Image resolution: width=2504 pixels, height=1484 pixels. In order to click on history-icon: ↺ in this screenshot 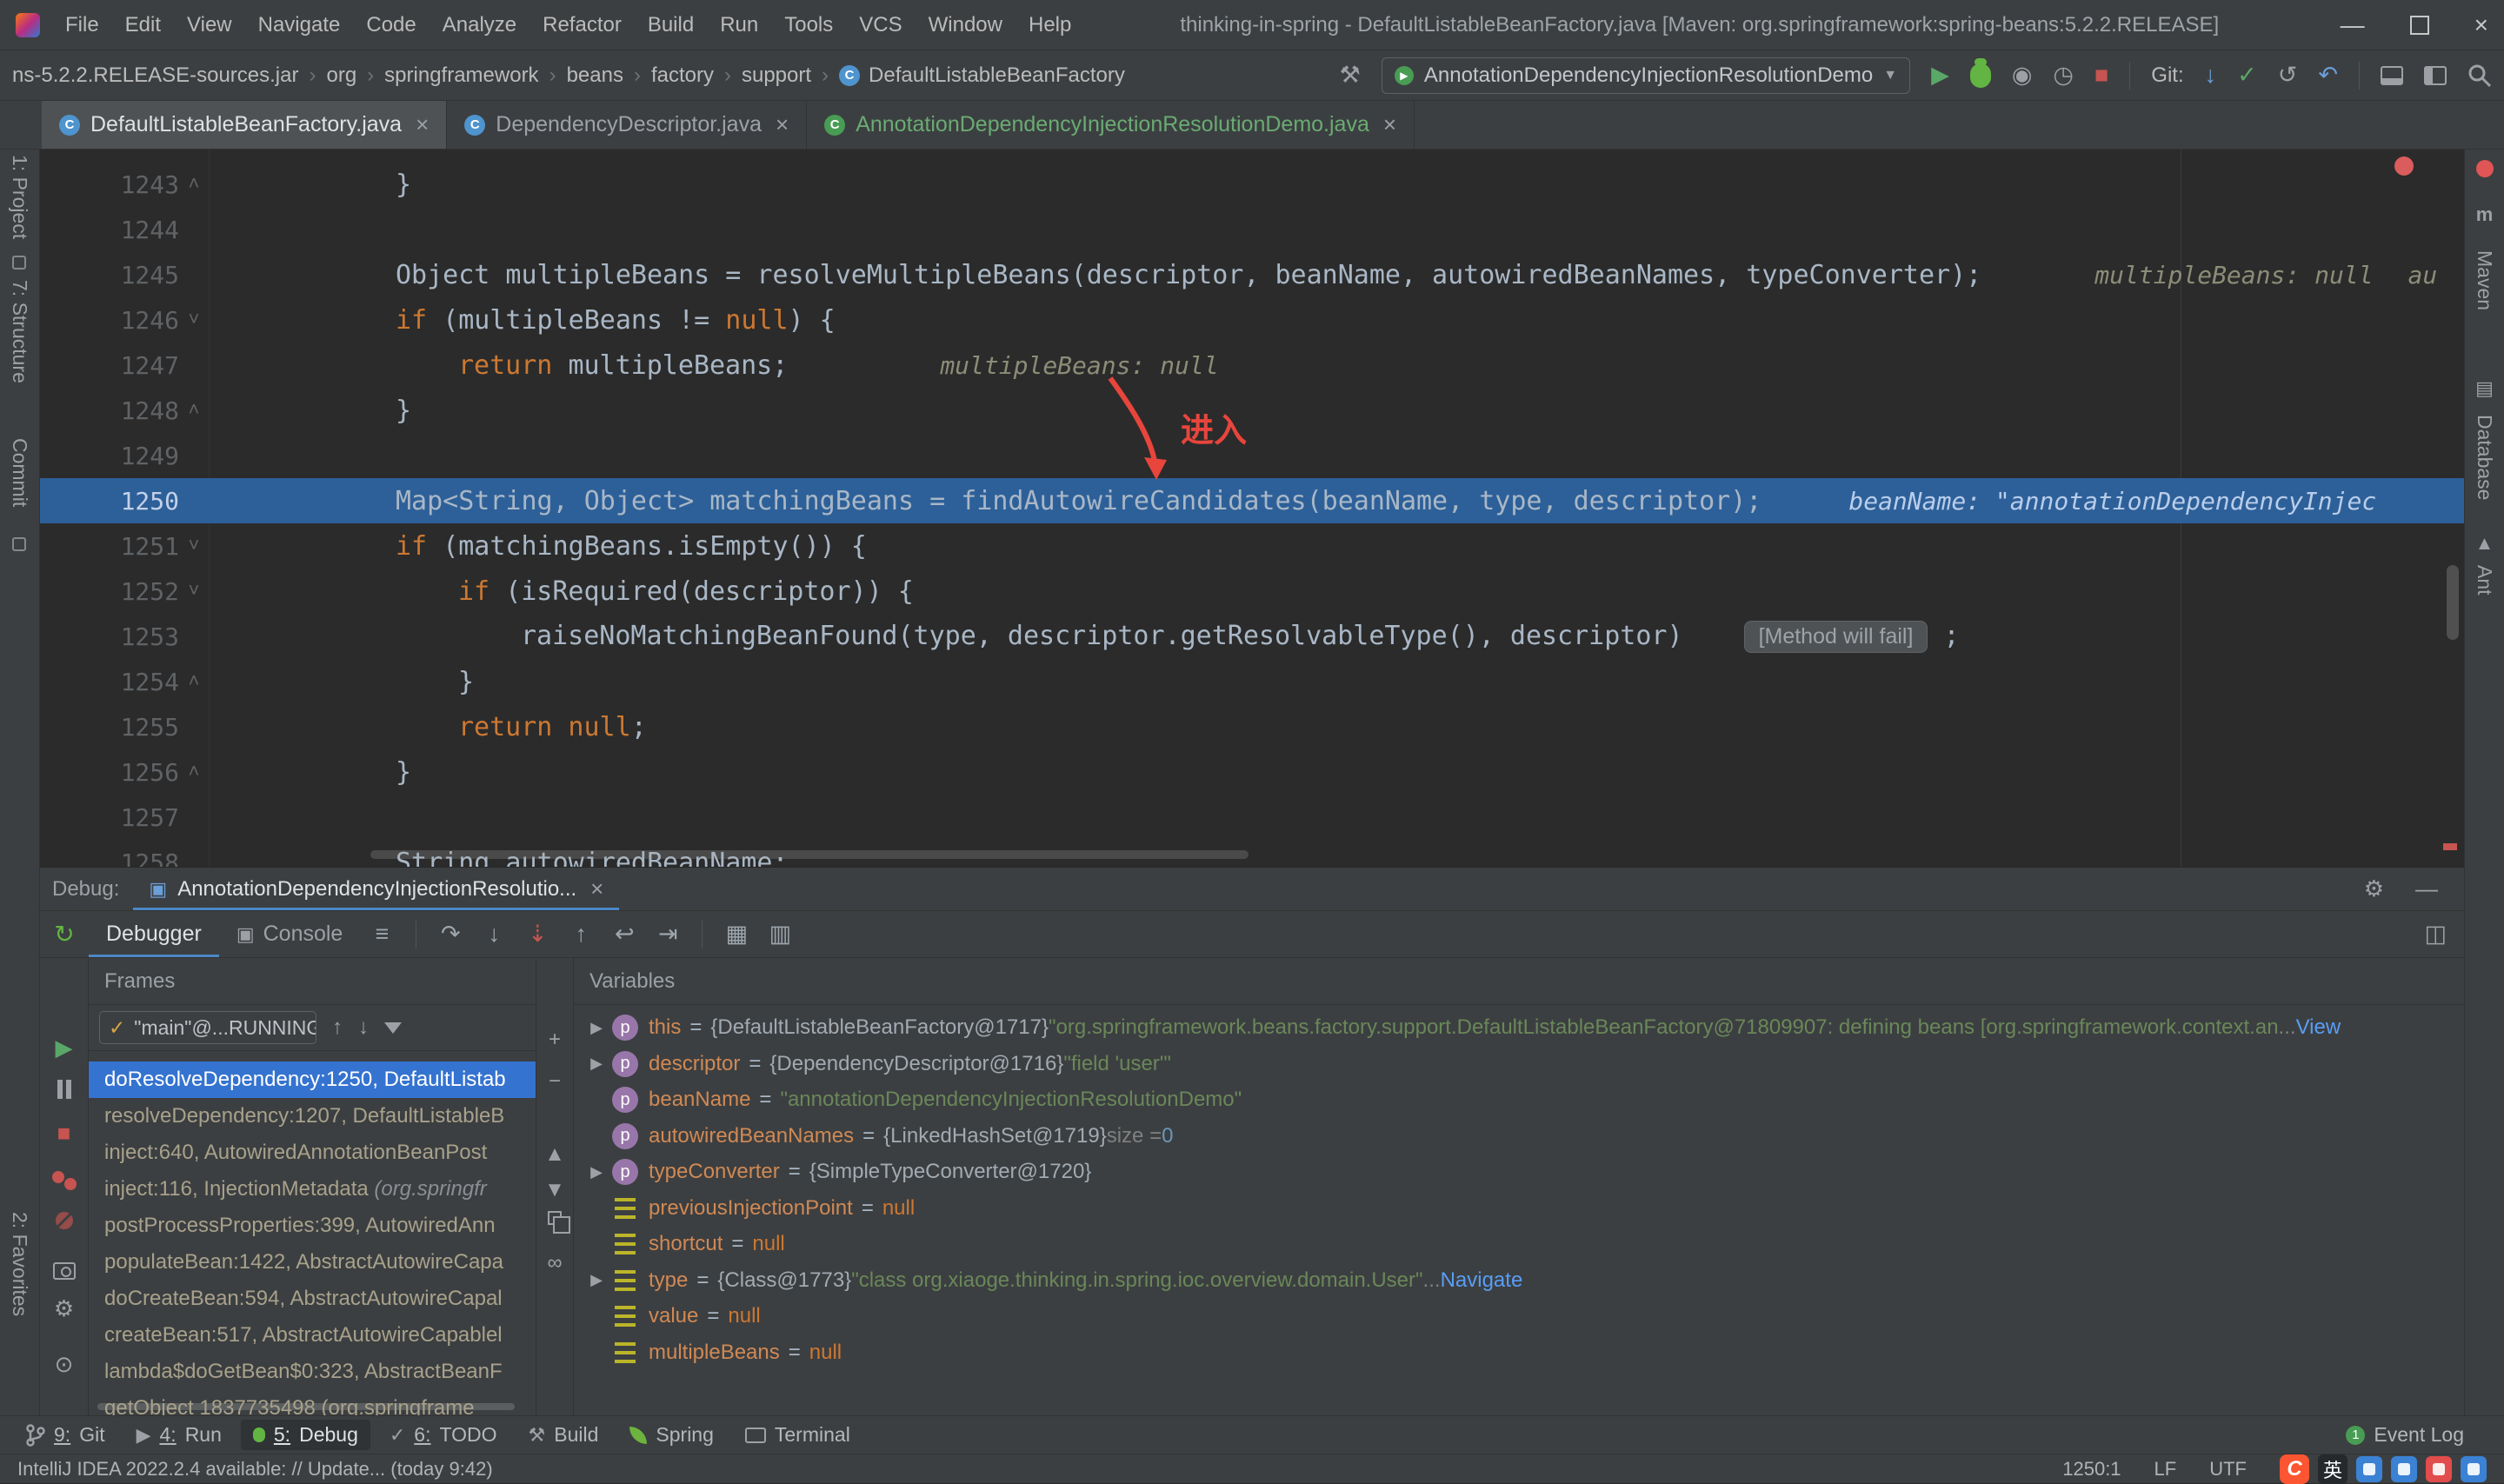, I will do `click(2288, 75)`.